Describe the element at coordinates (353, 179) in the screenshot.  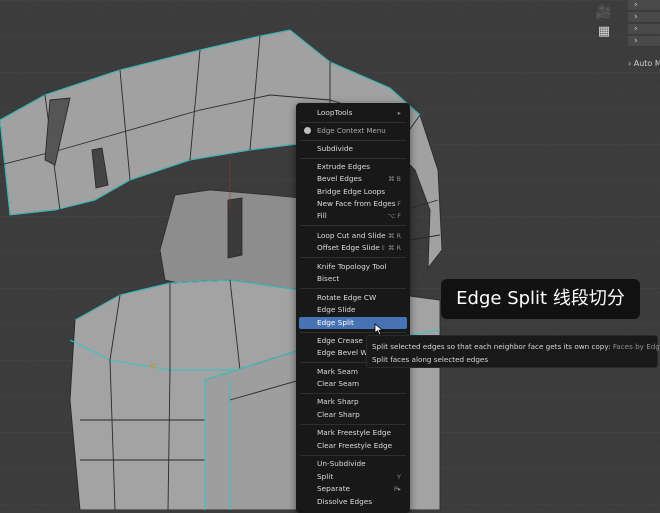
I see `menu-item-bevel-edges: Bevel Edges ⌘ B` at that location.